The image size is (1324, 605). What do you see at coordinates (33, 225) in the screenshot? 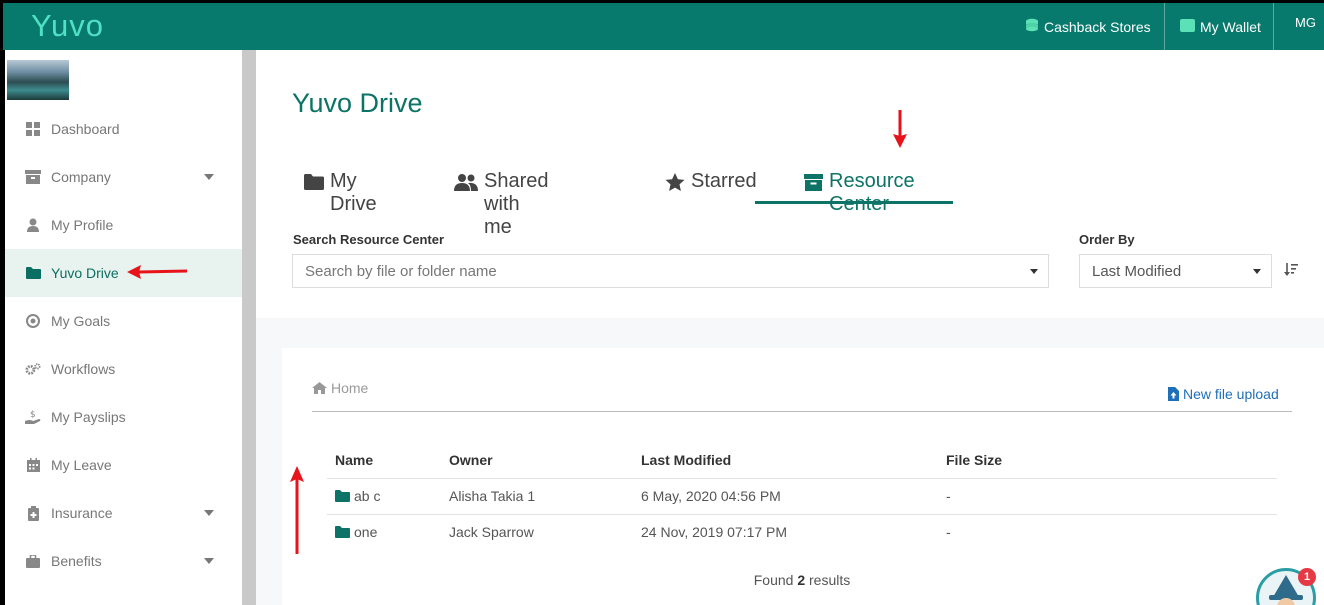
I see `user-icon` at bounding box center [33, 225].